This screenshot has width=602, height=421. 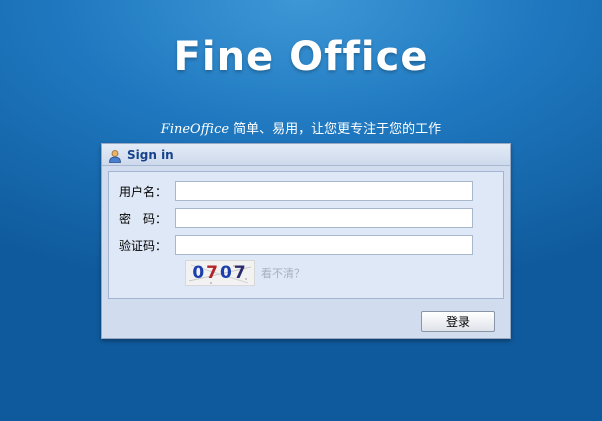 I want to click on panel-title: Sign in, so click(x=150, y=154).